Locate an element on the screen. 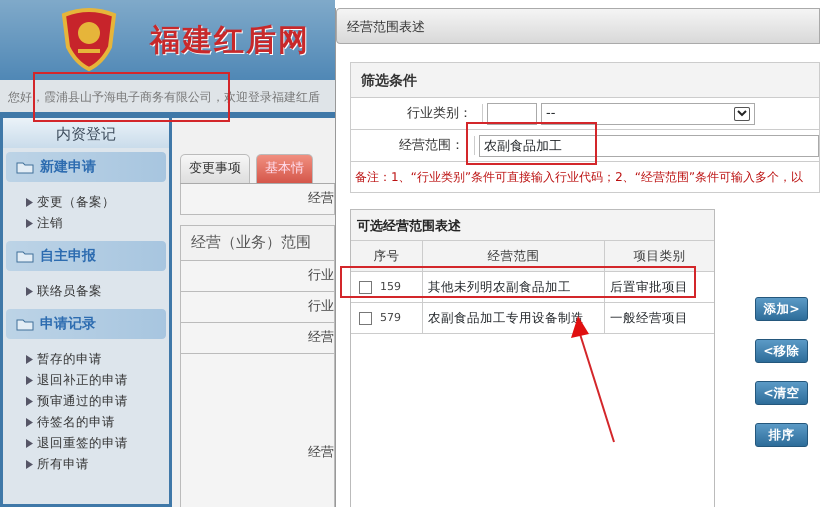 This screenshot has width=820, height=507. sidebar-link: 暂存的申请 is located at coordinates (69, 359).